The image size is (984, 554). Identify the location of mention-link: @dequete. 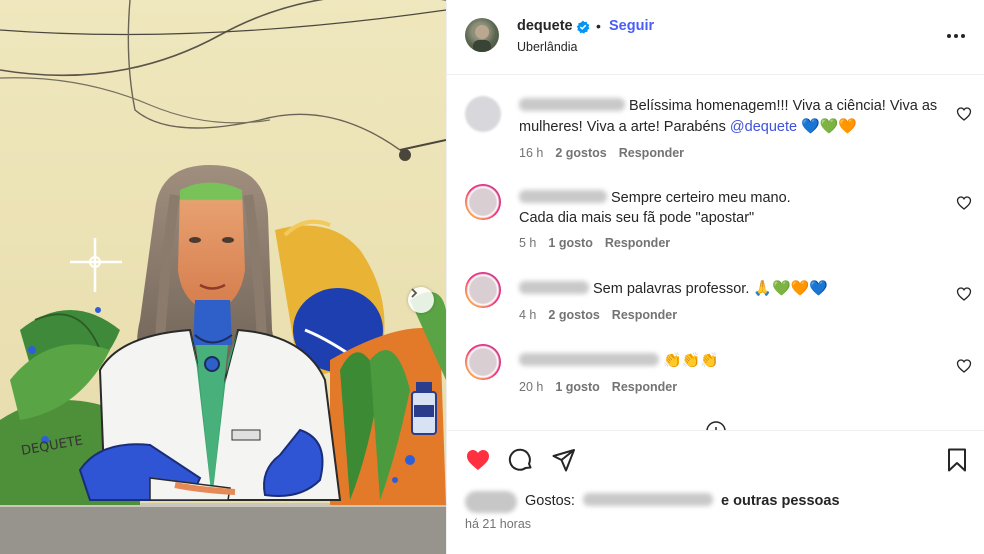
(763, 127).